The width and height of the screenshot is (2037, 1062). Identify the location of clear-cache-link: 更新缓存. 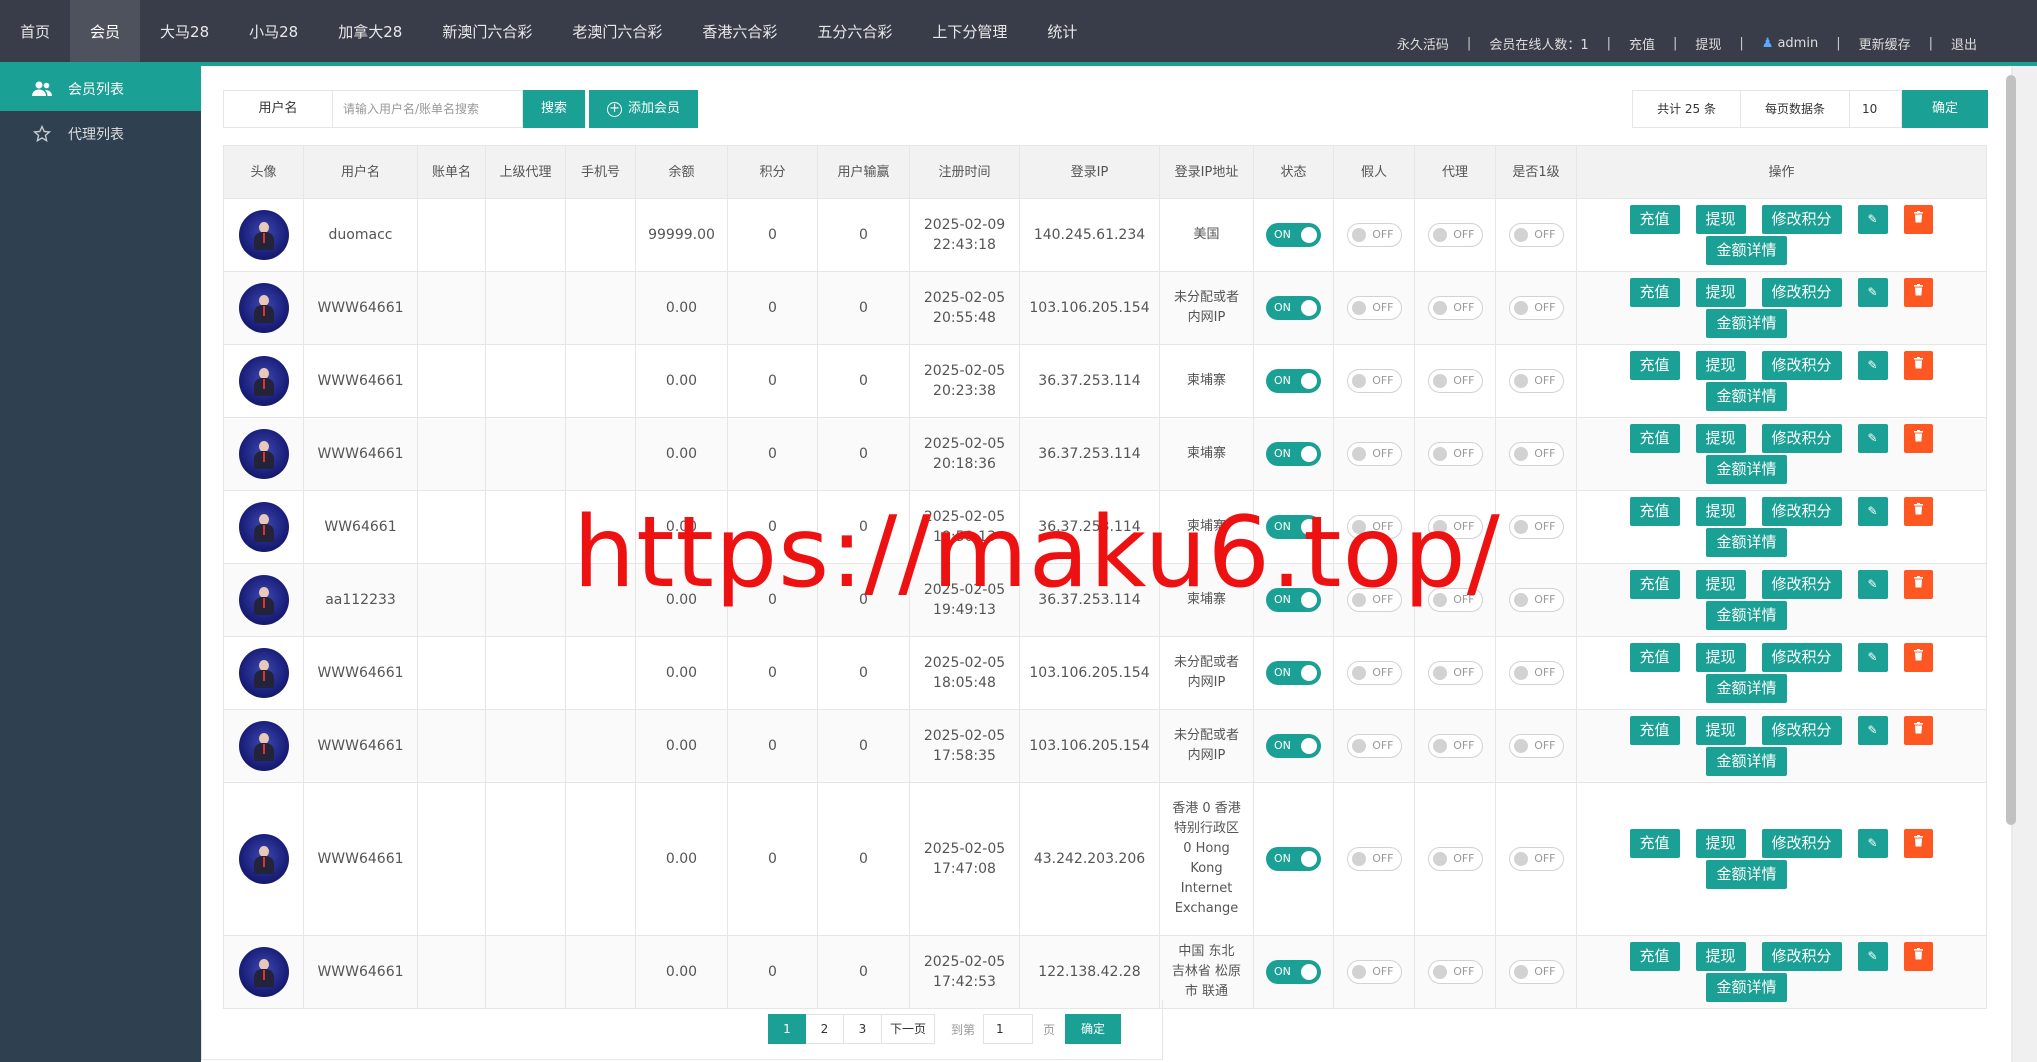
(1885, 43).